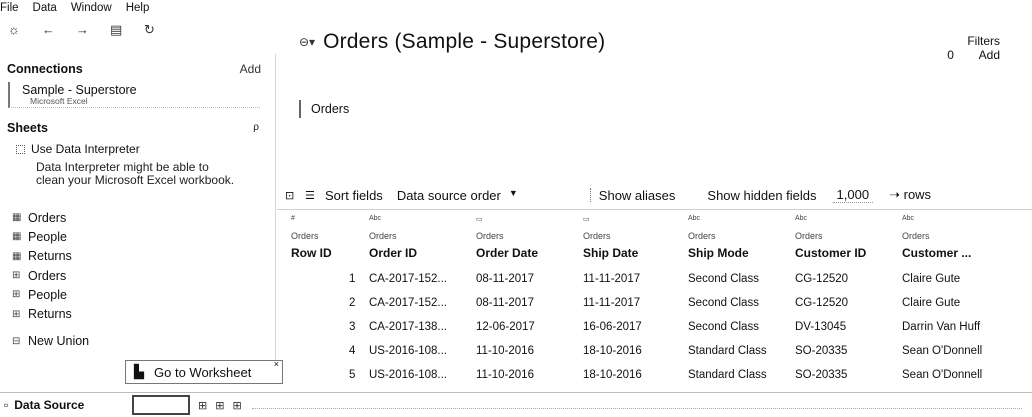 This screenshot has width=1032, height=417. Describe the element at coordinates (276, 364) in the screenshot. I see `close-icon: ×` at that location.